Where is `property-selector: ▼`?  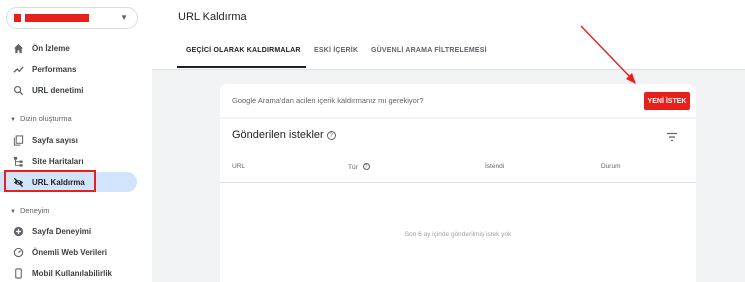 property-selector: ▼ is located at coordinates (72, 18).